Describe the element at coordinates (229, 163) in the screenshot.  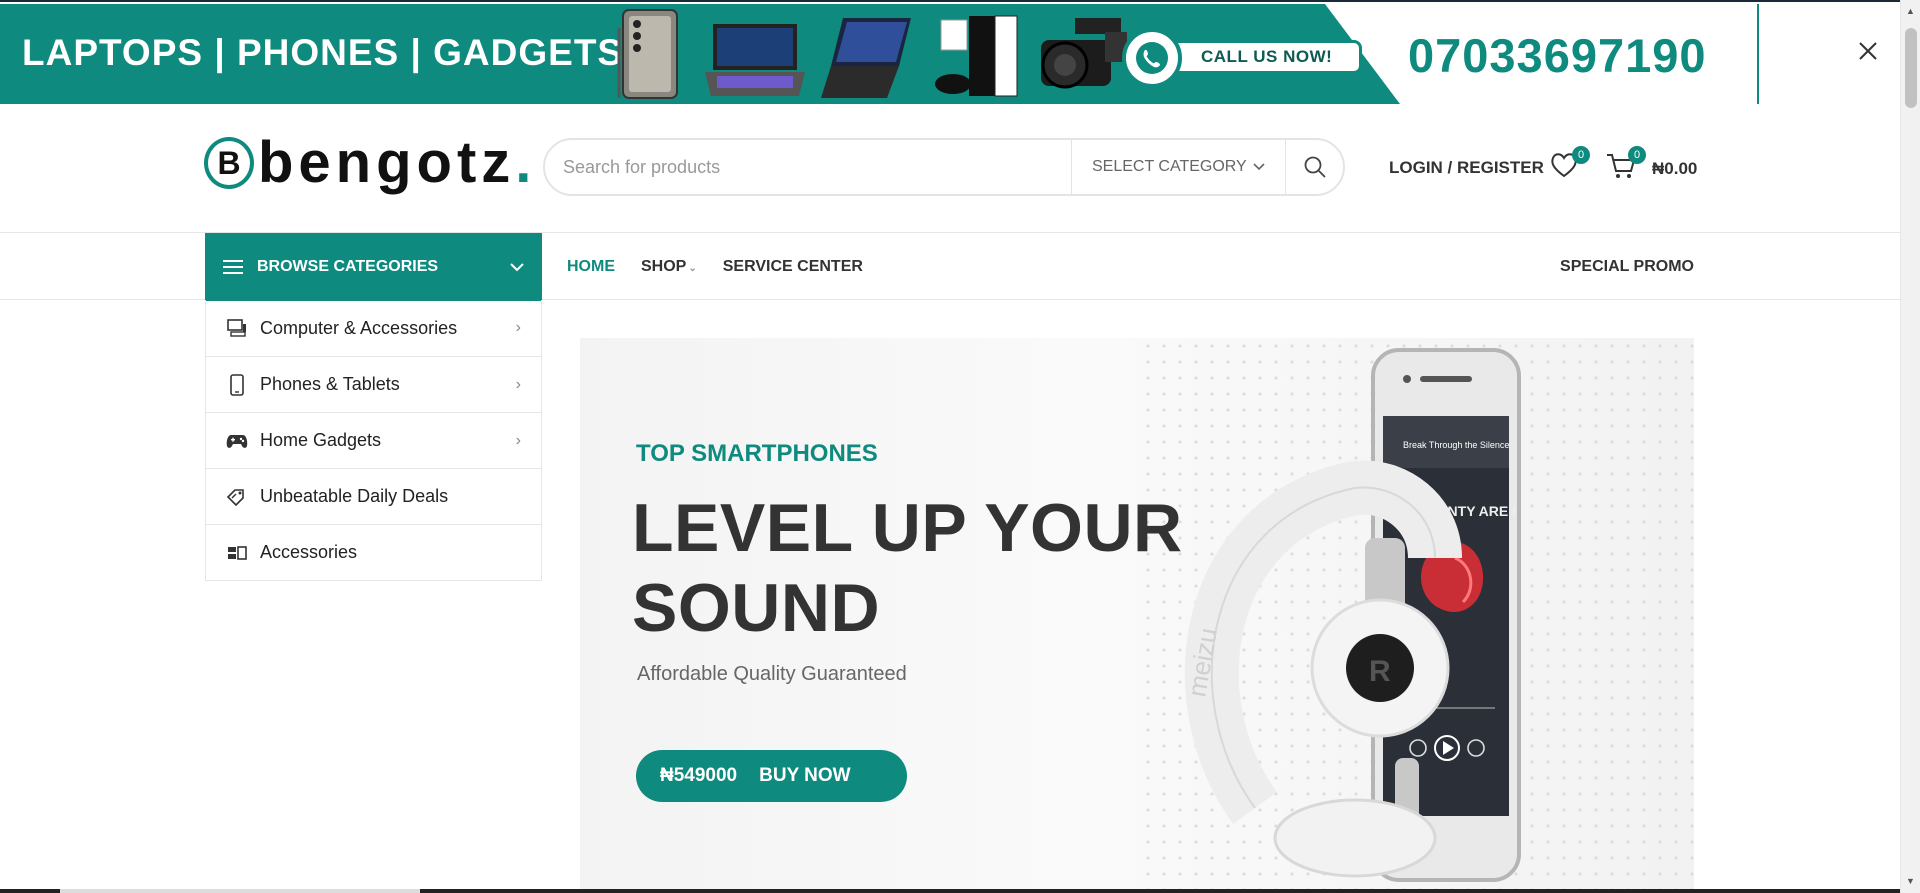
I see `logo-mark: B` at that location.